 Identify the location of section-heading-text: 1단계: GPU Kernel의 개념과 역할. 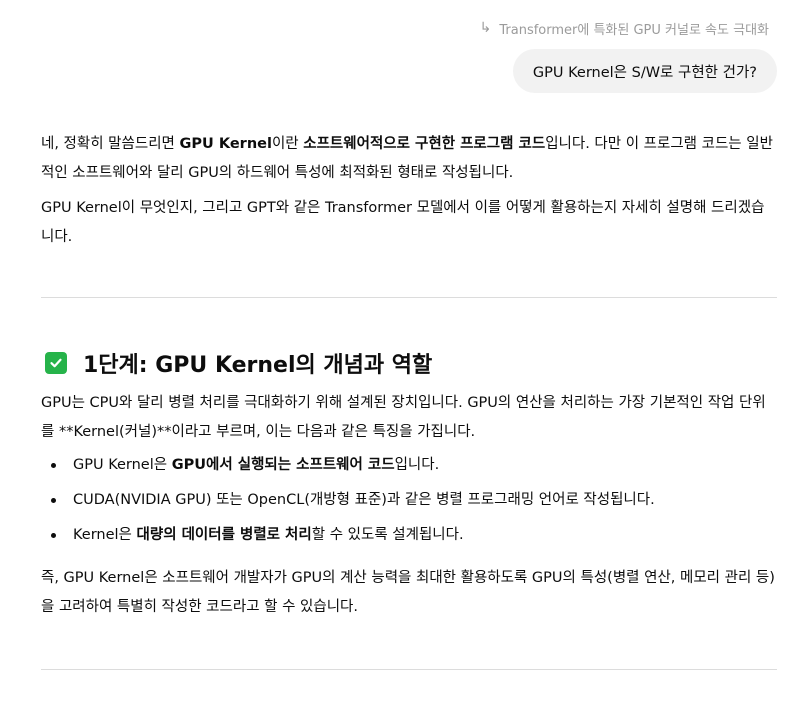
(258, 365).